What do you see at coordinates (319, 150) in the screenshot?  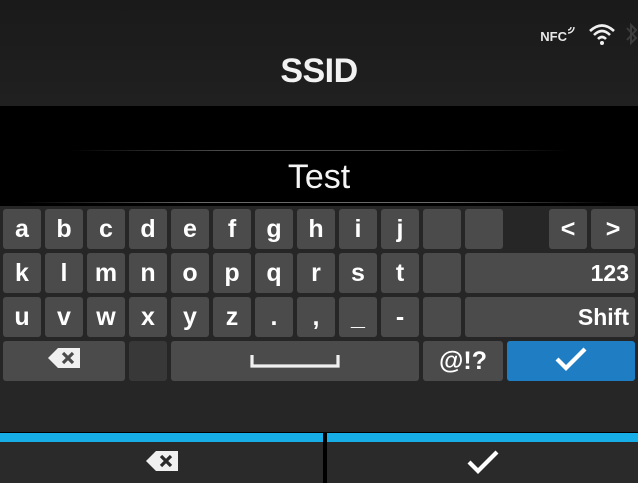 I see `input-divider-top` at bounding box center [319, 150].